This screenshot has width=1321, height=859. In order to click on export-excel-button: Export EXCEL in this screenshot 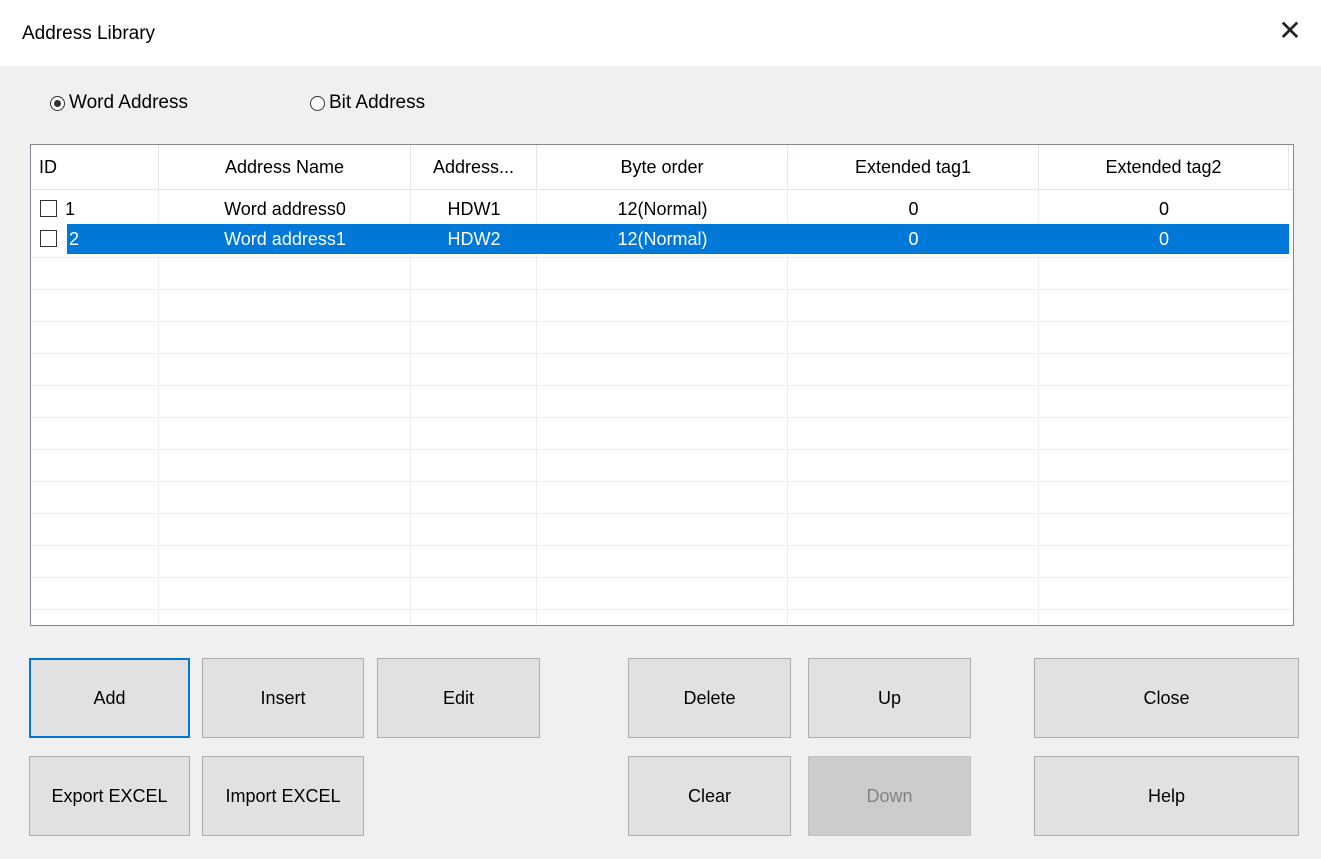, I will do `click(109, 796)`.